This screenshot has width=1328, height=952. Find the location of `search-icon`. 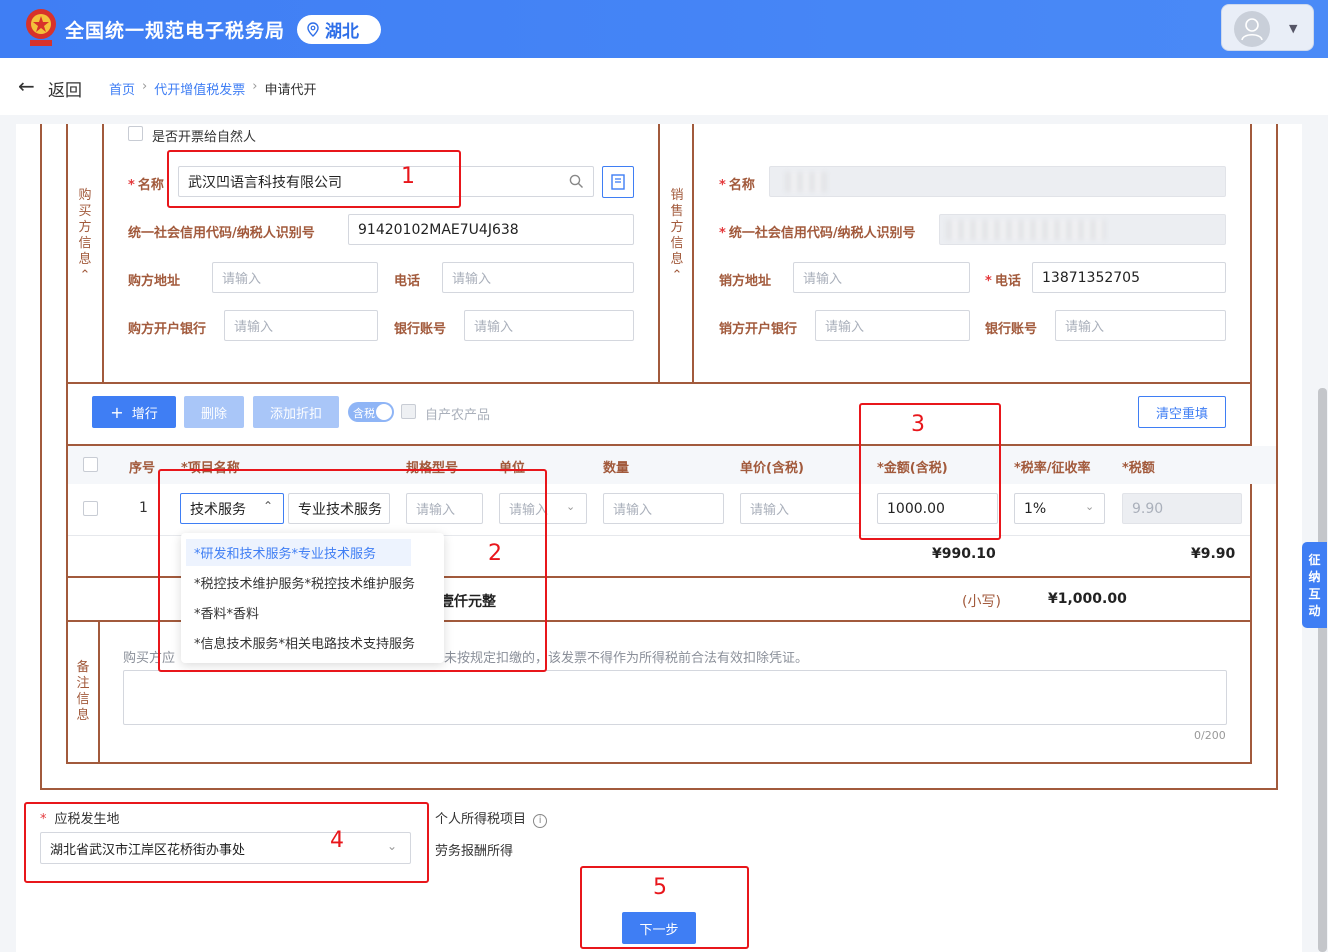

search-icon is located at coordinates (576, 181).